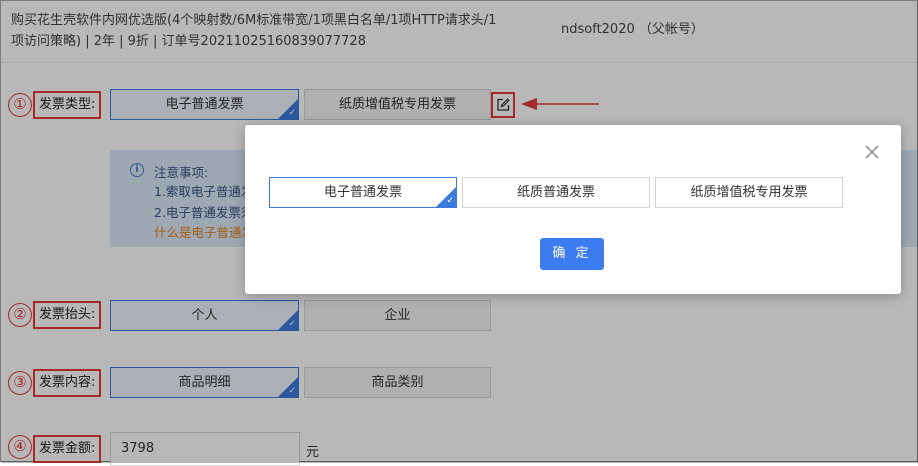  Describe the element at coordinates (450, 201) in the screenshot. I see `check-icon: ✓` at that location.